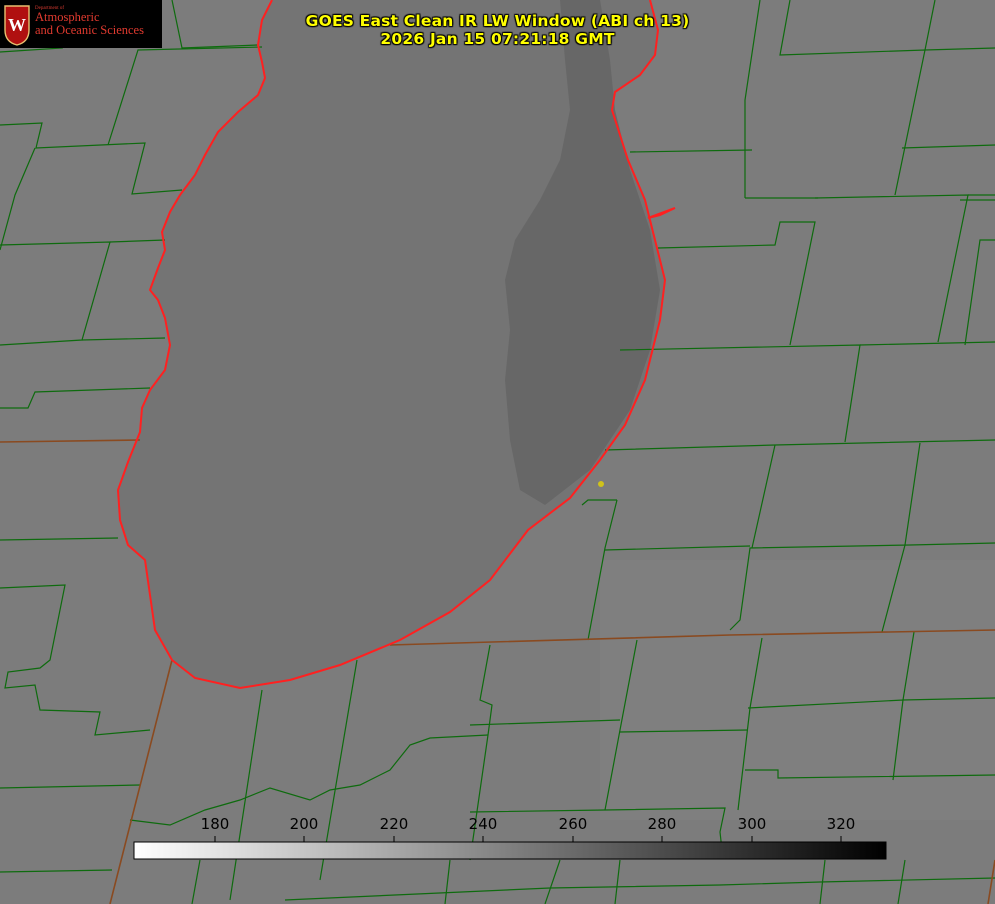 Image resolution: width=995 pixels, height=904 pixels. What do you see at coordinates (304, 824) in the screenshot?
I see `colorbar-tick-label: 200` at bounding box center [304, 824].